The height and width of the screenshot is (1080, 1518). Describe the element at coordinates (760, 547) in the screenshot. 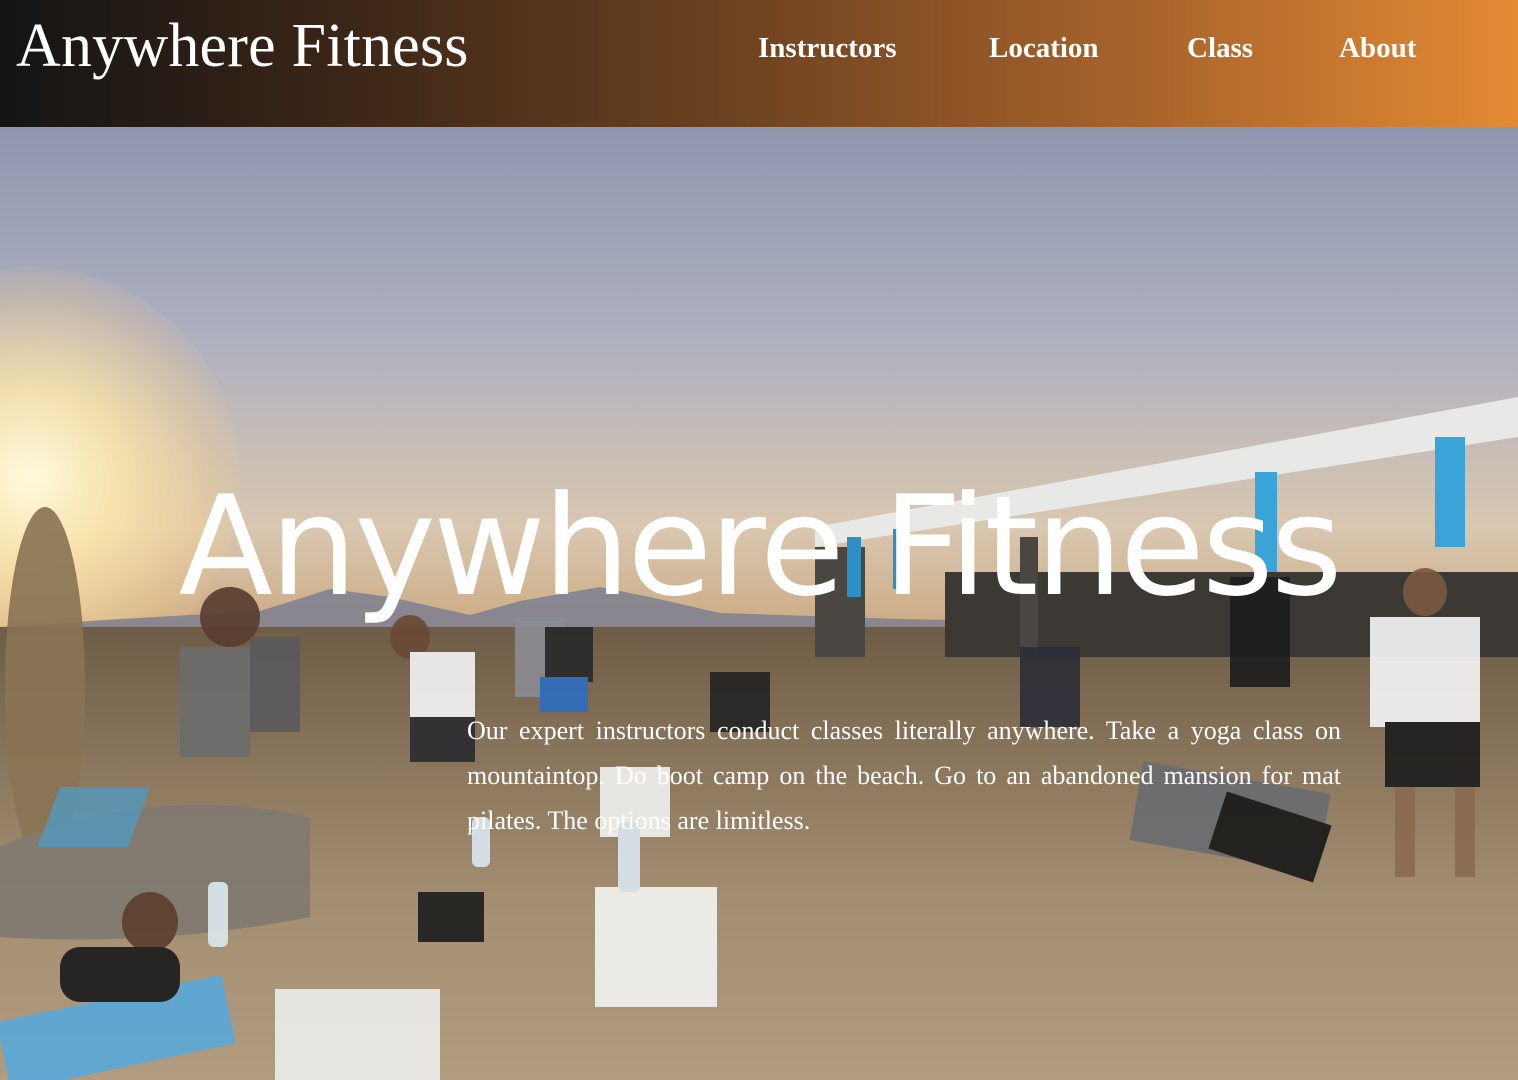

I see `hero-title: Anywhere Fitness` at that location.